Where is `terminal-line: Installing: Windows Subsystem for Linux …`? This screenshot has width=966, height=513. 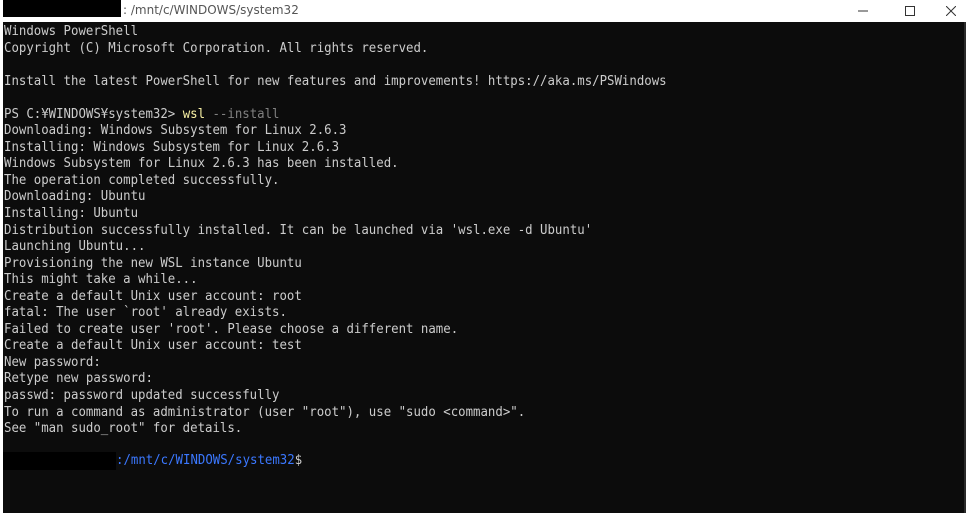
terminal-line: Installing: Windows Subsystem for Linux … is located at coordinates (172, 147).